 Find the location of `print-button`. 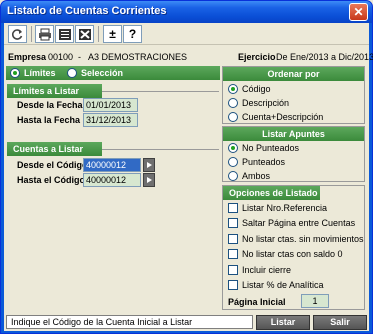

print-button is located at coordinates (44, 34).